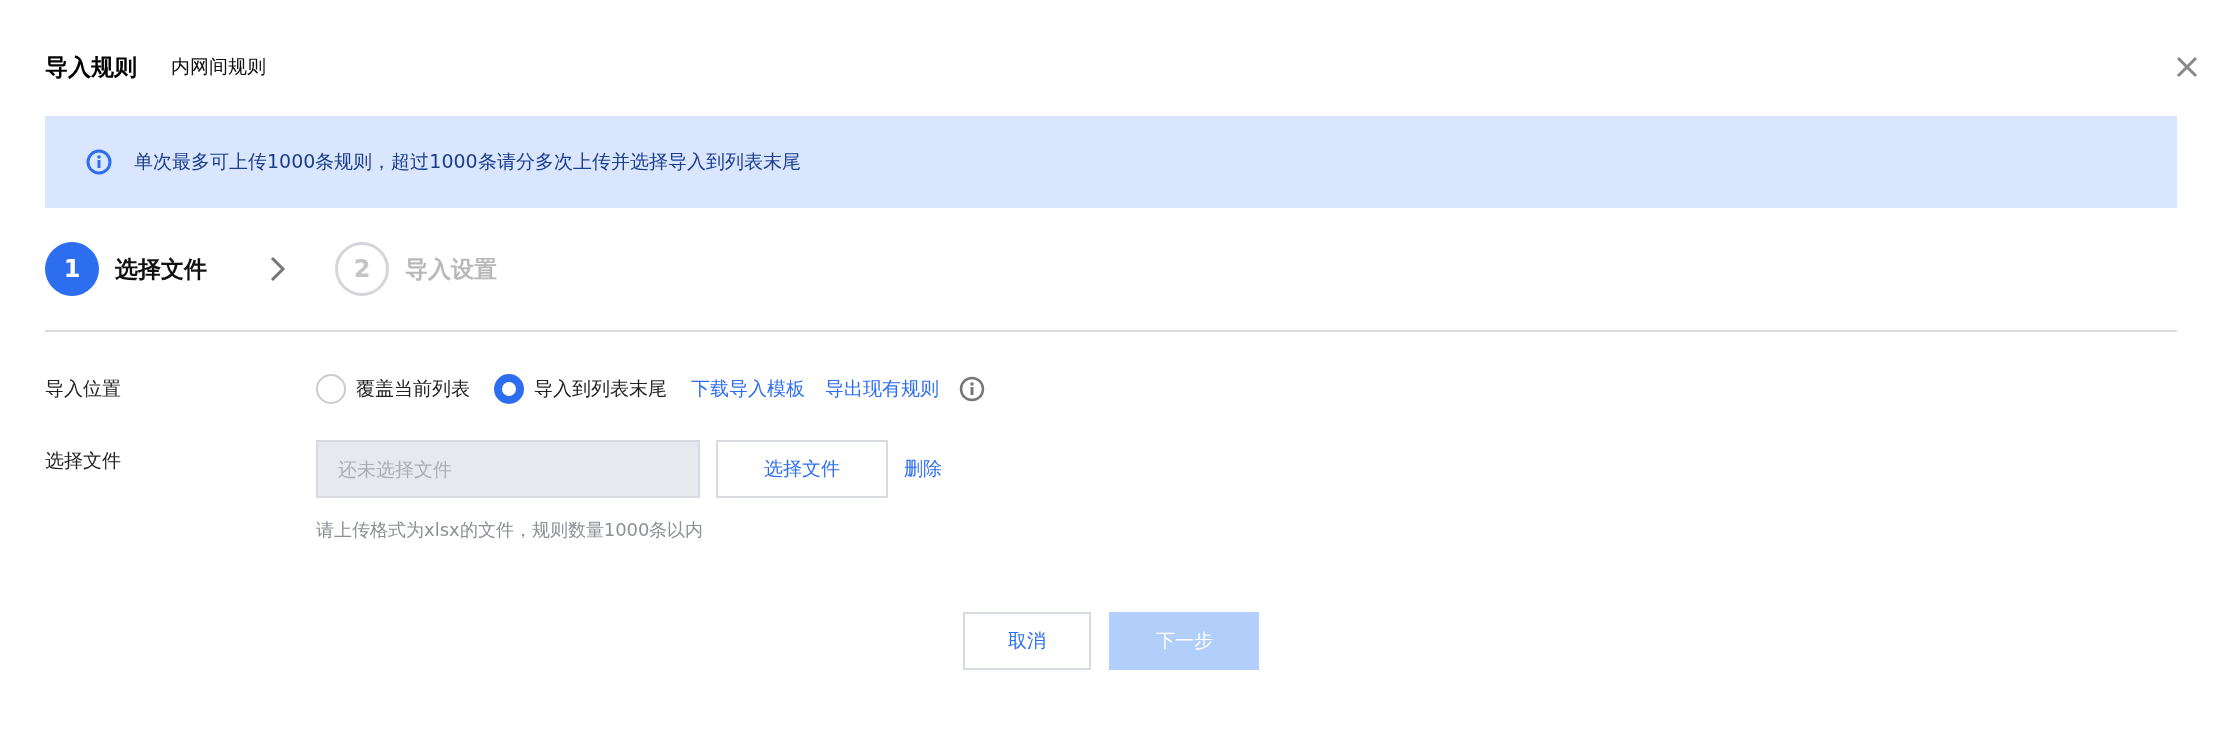  What do you see at coordinates (362, 269) in the screenshot?
I see `step-number: 2` at bounding box center [362, 269].